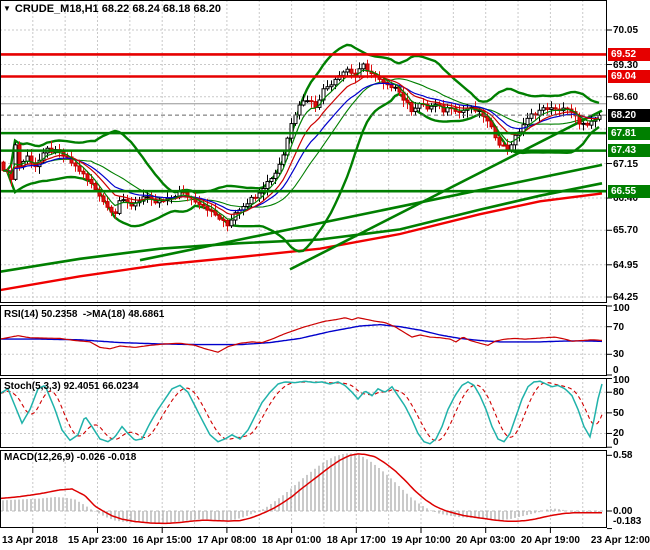 The height and width of the screenshot is (550, 650). I want to click on time-axis-label: 17 Apr 08:00, so click(227, 540).